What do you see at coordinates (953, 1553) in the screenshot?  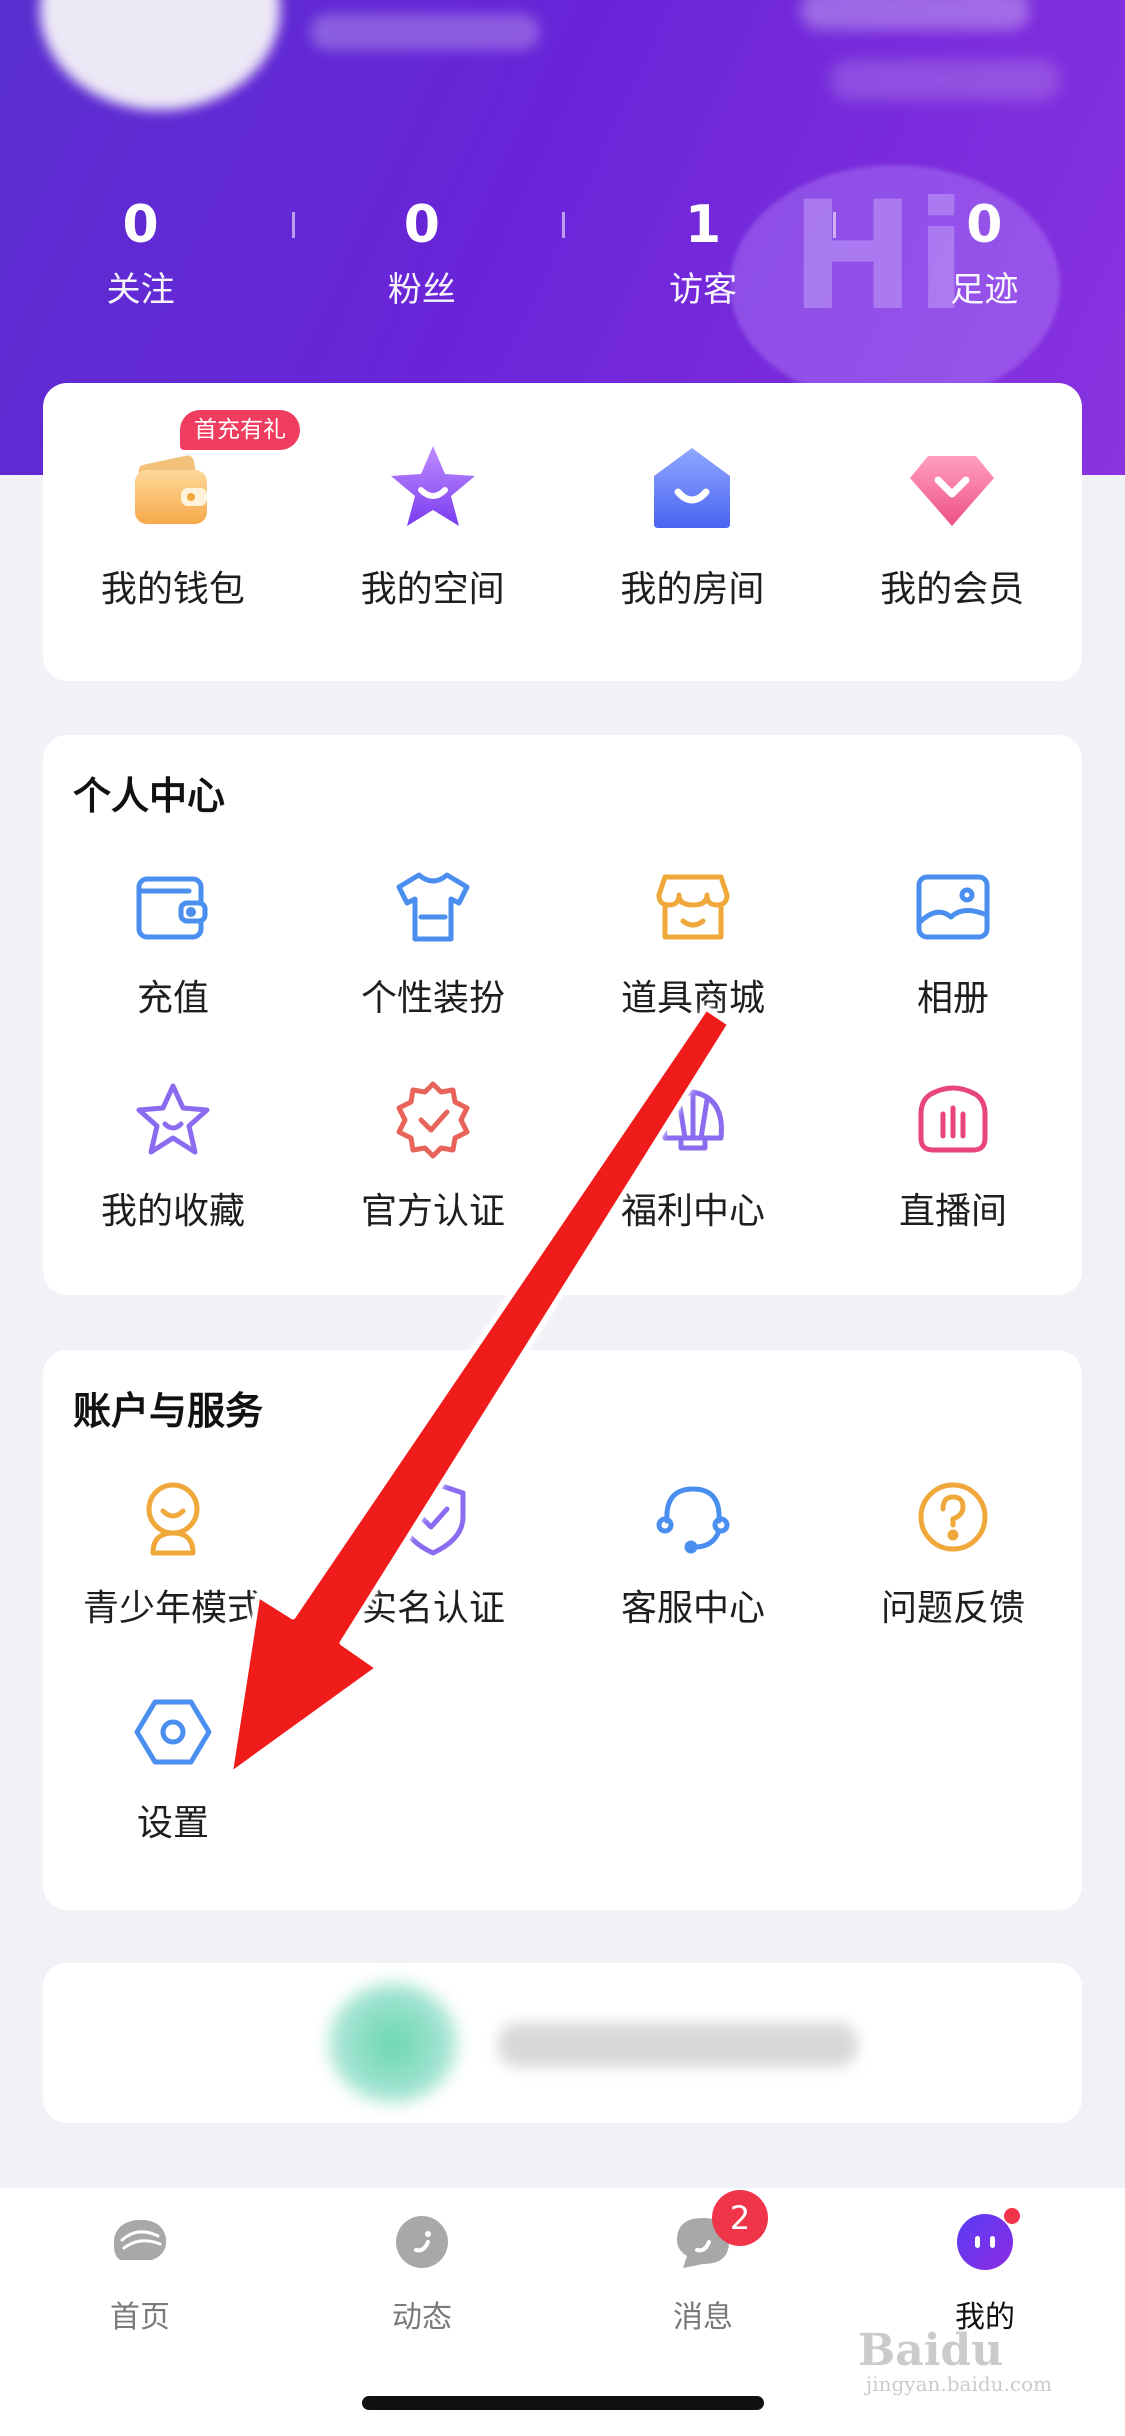 I see `feedback-button: 问题反馈` at bounding box center [953, 1553].